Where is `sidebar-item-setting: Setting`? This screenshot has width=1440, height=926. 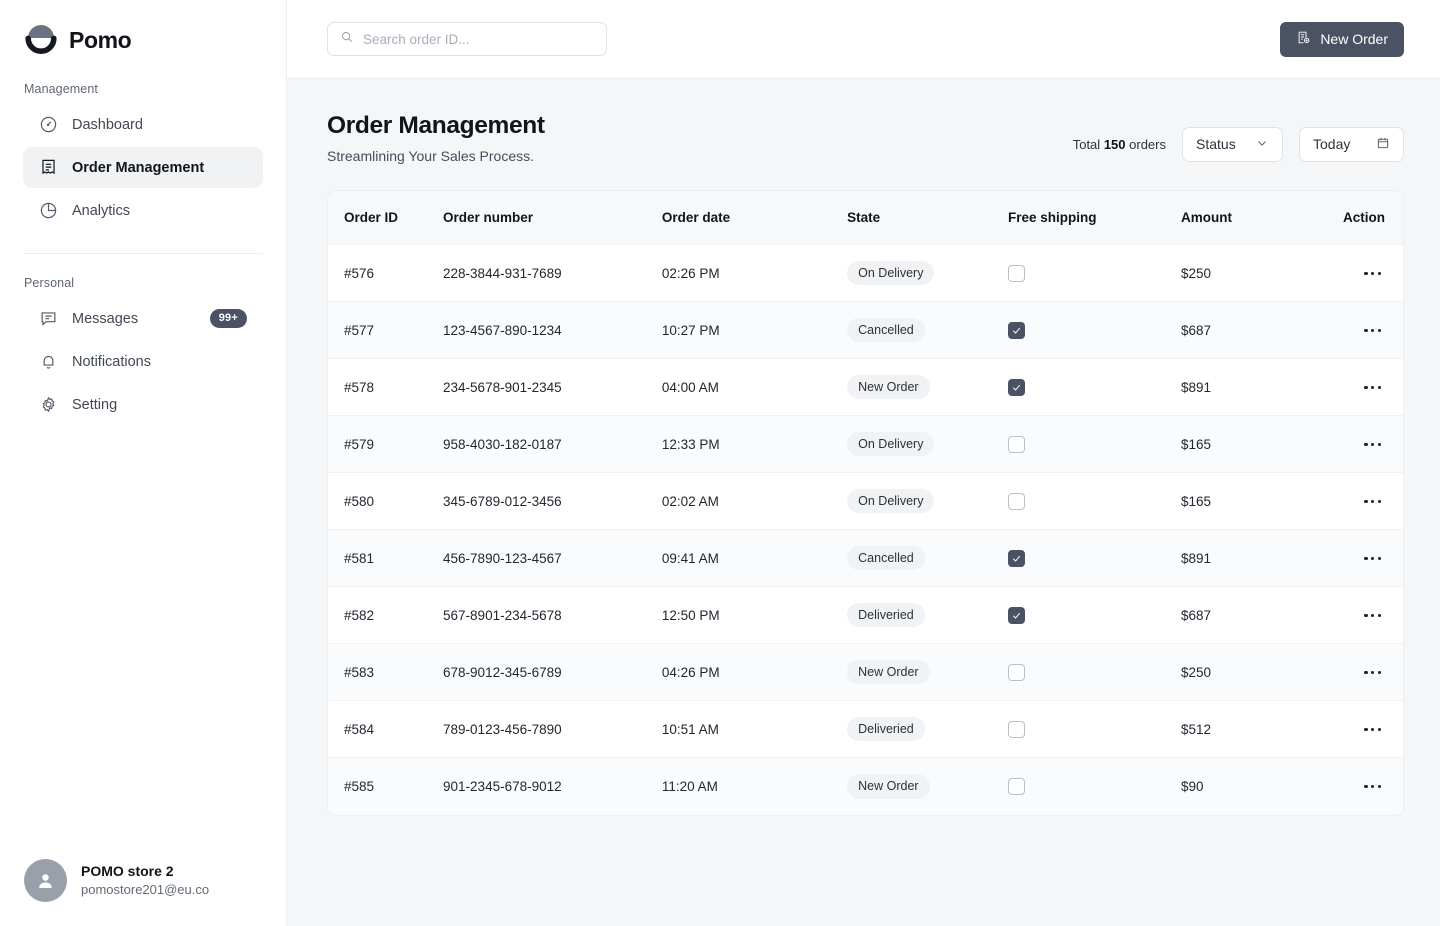 sidebar-item-setting: Setting is located at coordinates (143, 404).